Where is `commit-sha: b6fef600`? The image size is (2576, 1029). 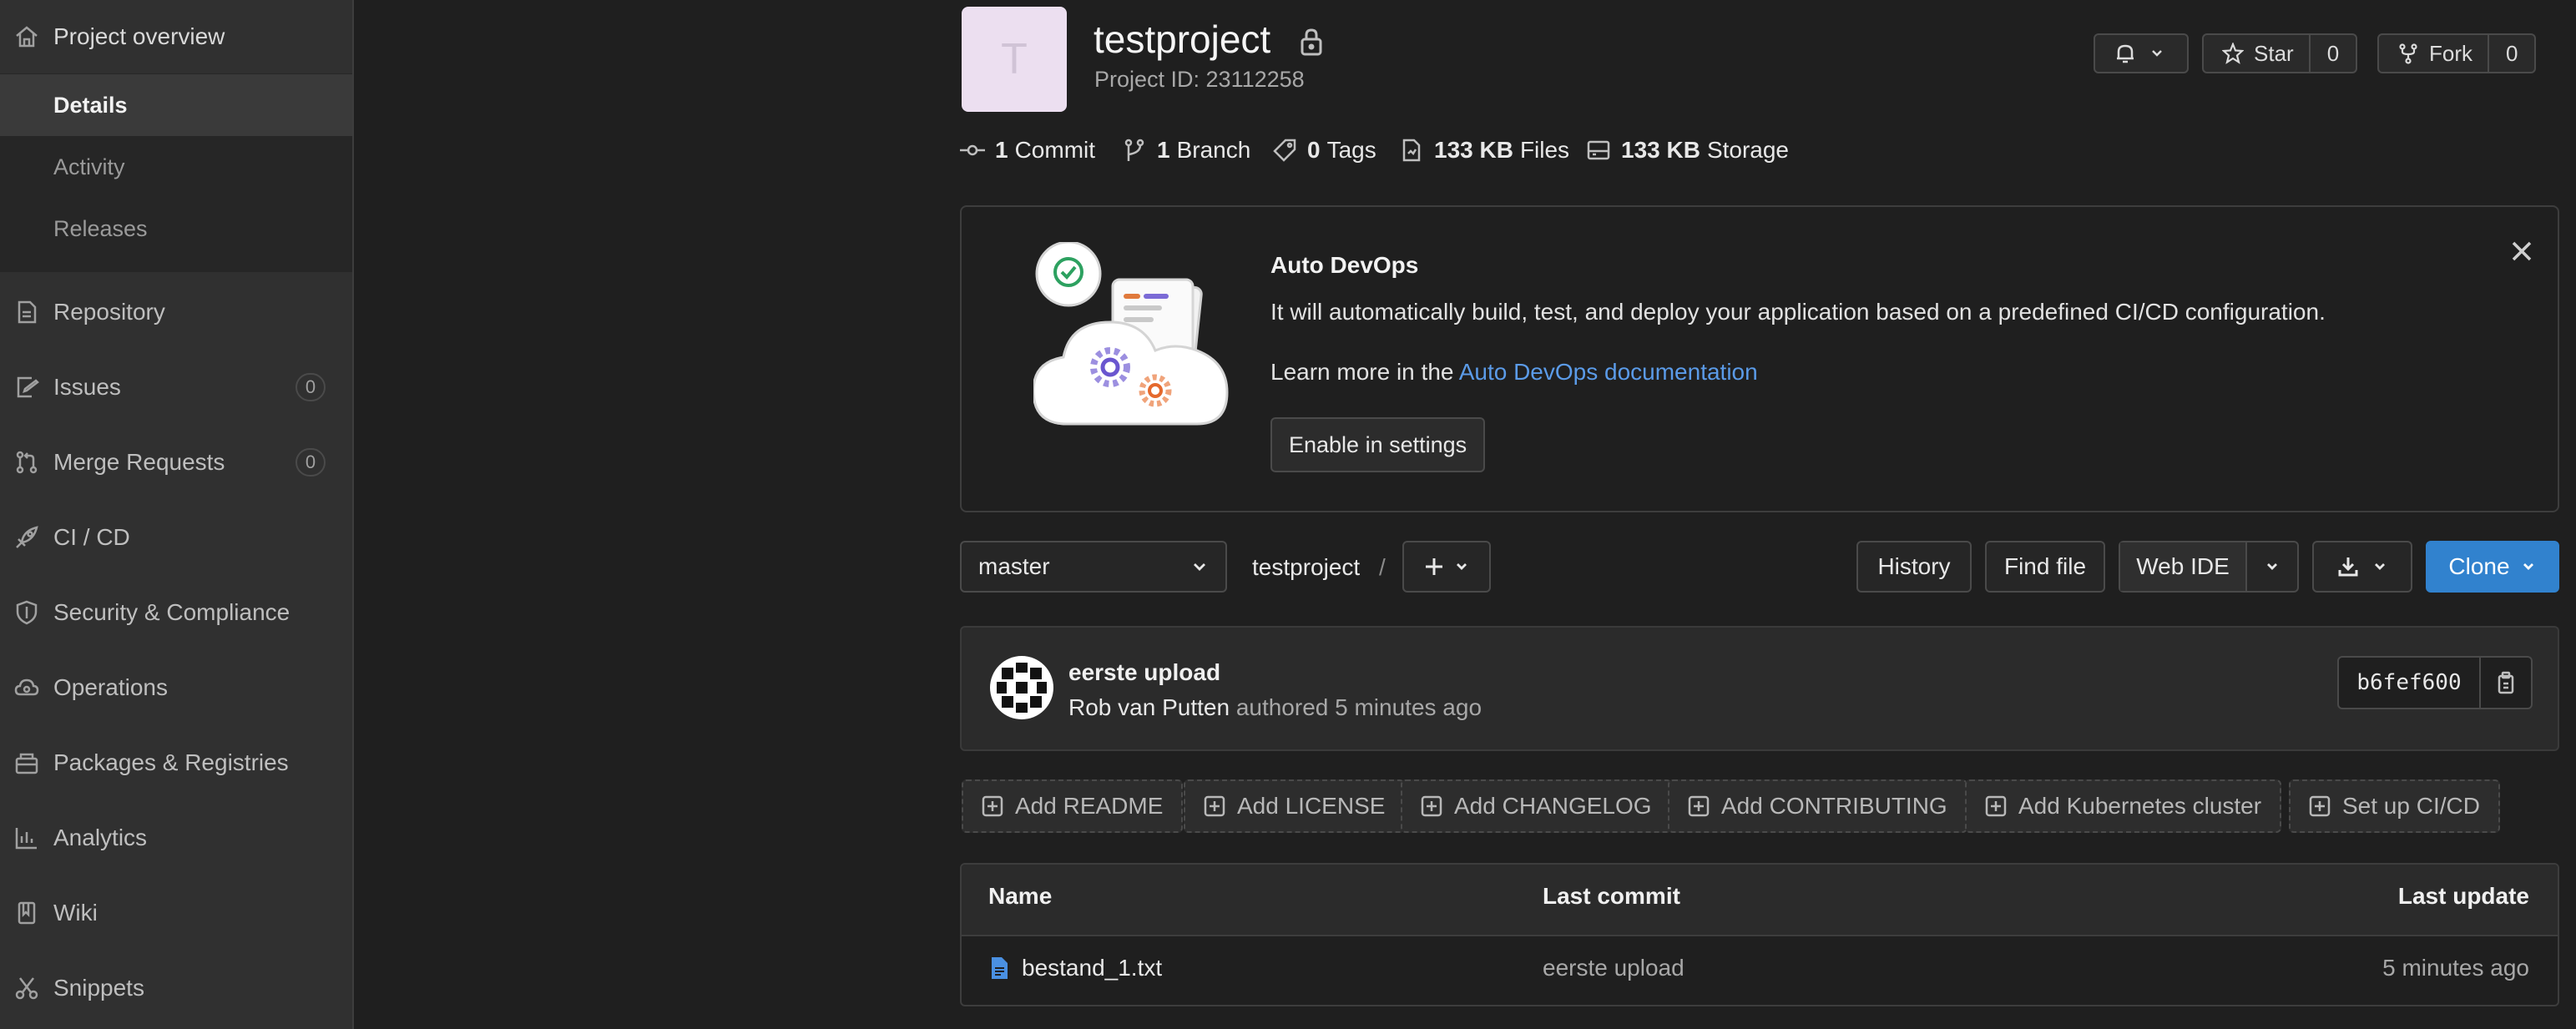
commit-sha: b6fef600 is located at coordinates (2410, 683).